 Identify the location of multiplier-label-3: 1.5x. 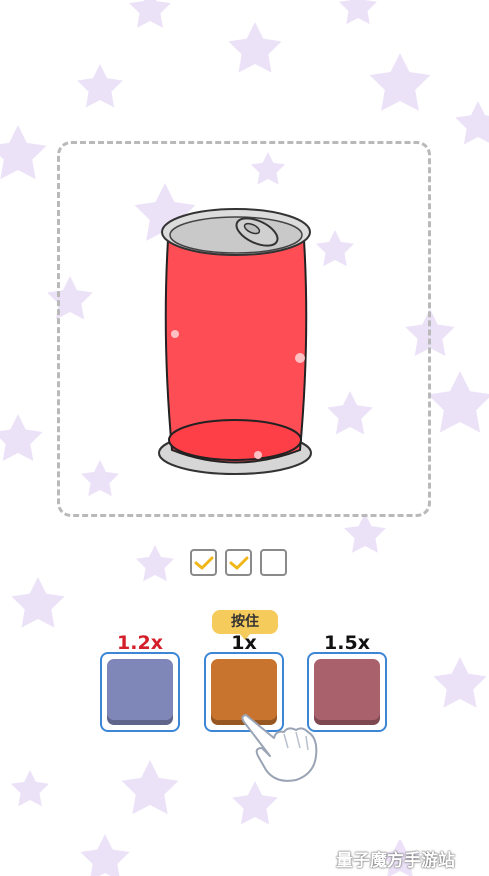
(347, 643).